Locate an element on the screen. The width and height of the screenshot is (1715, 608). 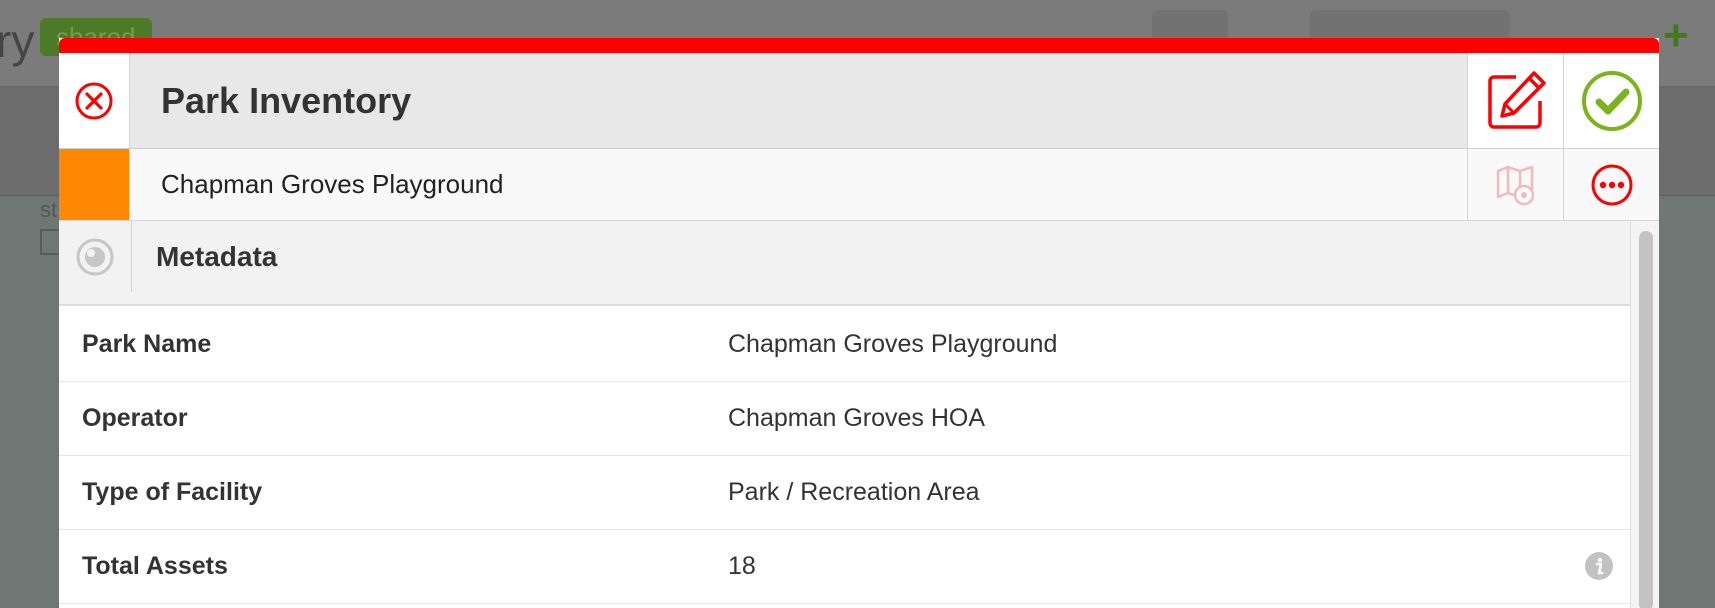
background-add-icon: + is located at coordinates (1676, 35).